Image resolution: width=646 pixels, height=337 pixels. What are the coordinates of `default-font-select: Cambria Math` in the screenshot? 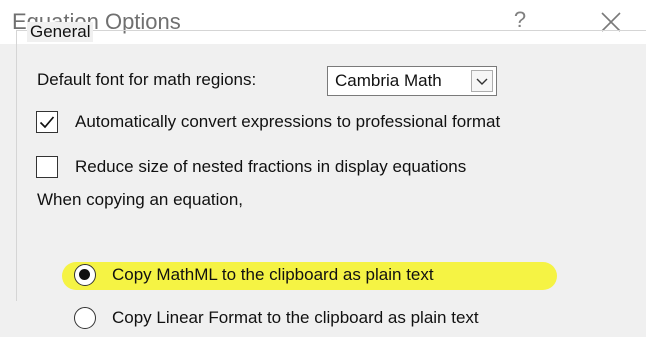 It's located at (412, 81).